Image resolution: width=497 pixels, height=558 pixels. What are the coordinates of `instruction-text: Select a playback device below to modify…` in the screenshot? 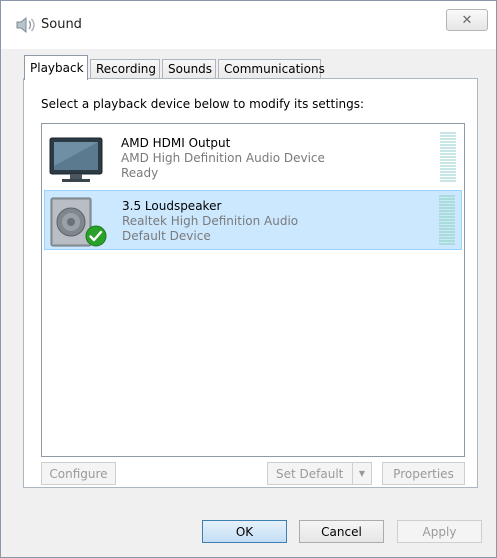 It's located at (203, 104).